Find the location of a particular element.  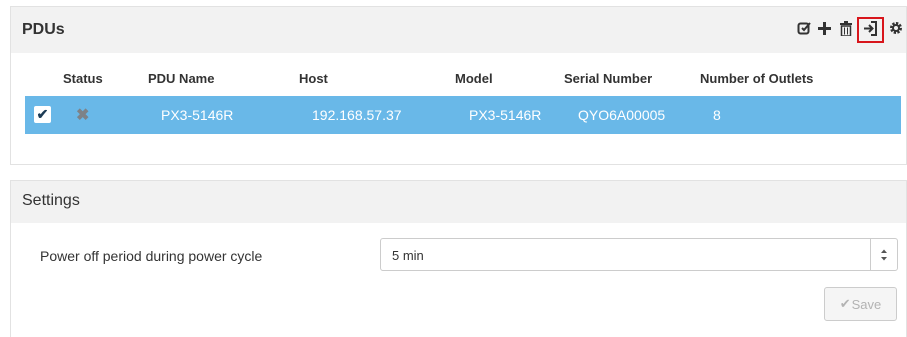

gear-icon is located at coordinates (896, 30).